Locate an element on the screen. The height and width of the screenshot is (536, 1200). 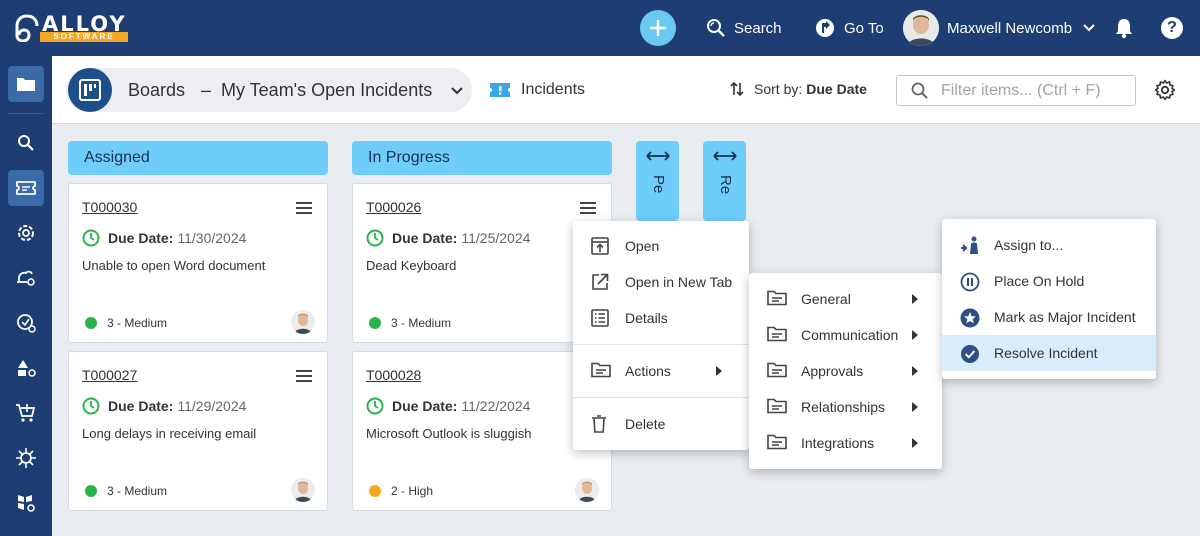
nav-folder is located at coordinates (26, 84).